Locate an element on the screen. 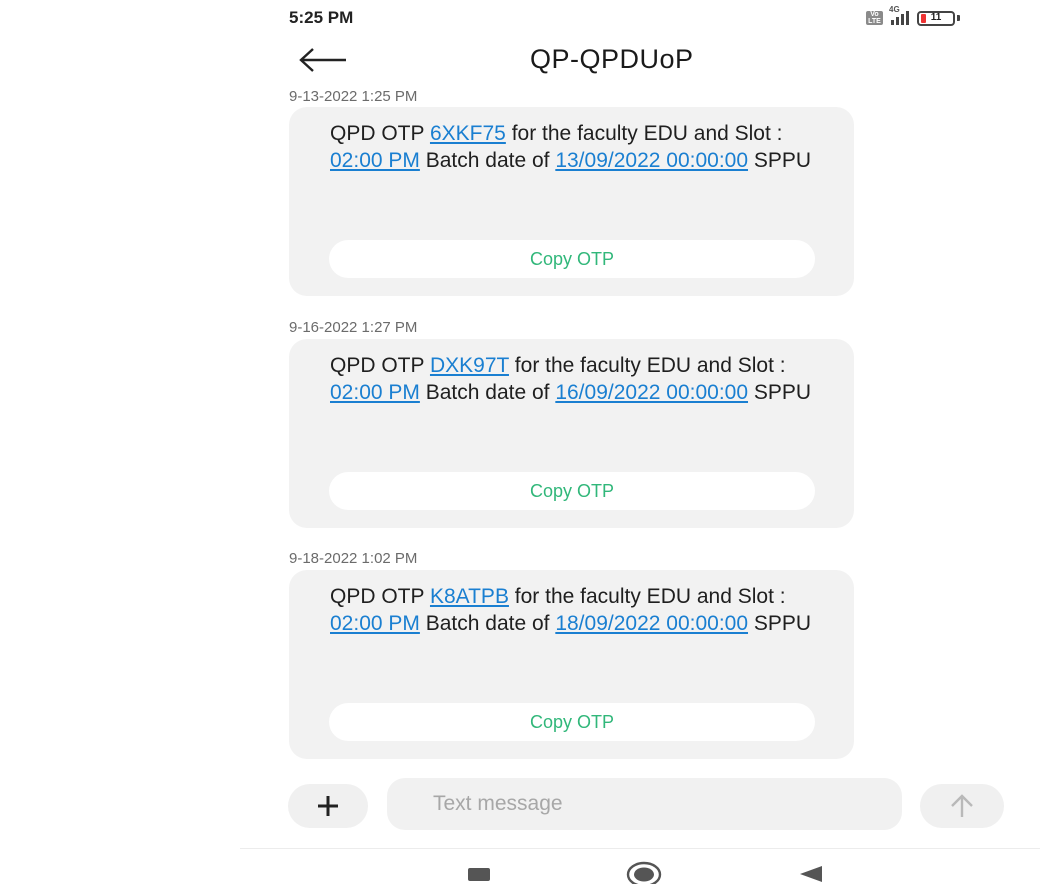 The width and height of the screenshot is (1040, 884). network-type-label: 4G is located at coordinates (894, 9).